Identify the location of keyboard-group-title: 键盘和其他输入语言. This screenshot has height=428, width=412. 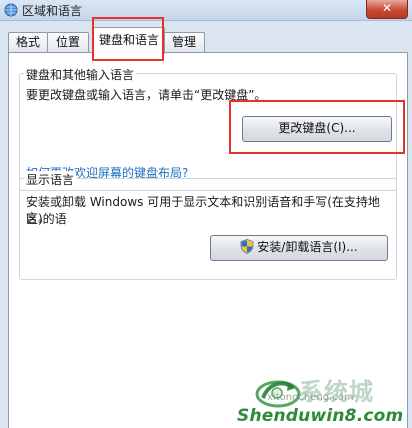
(80, 74).